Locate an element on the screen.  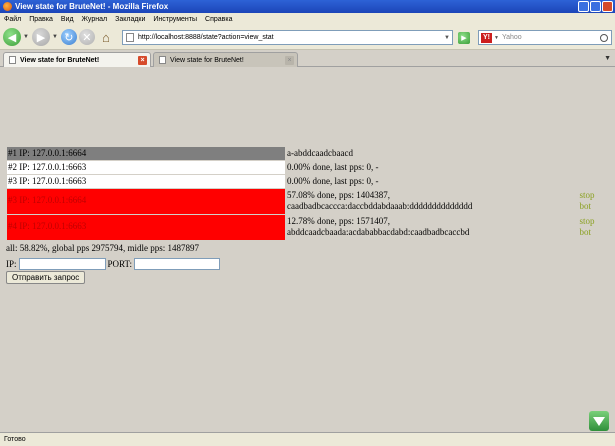
window-controls is located at coordinates (595, 6).